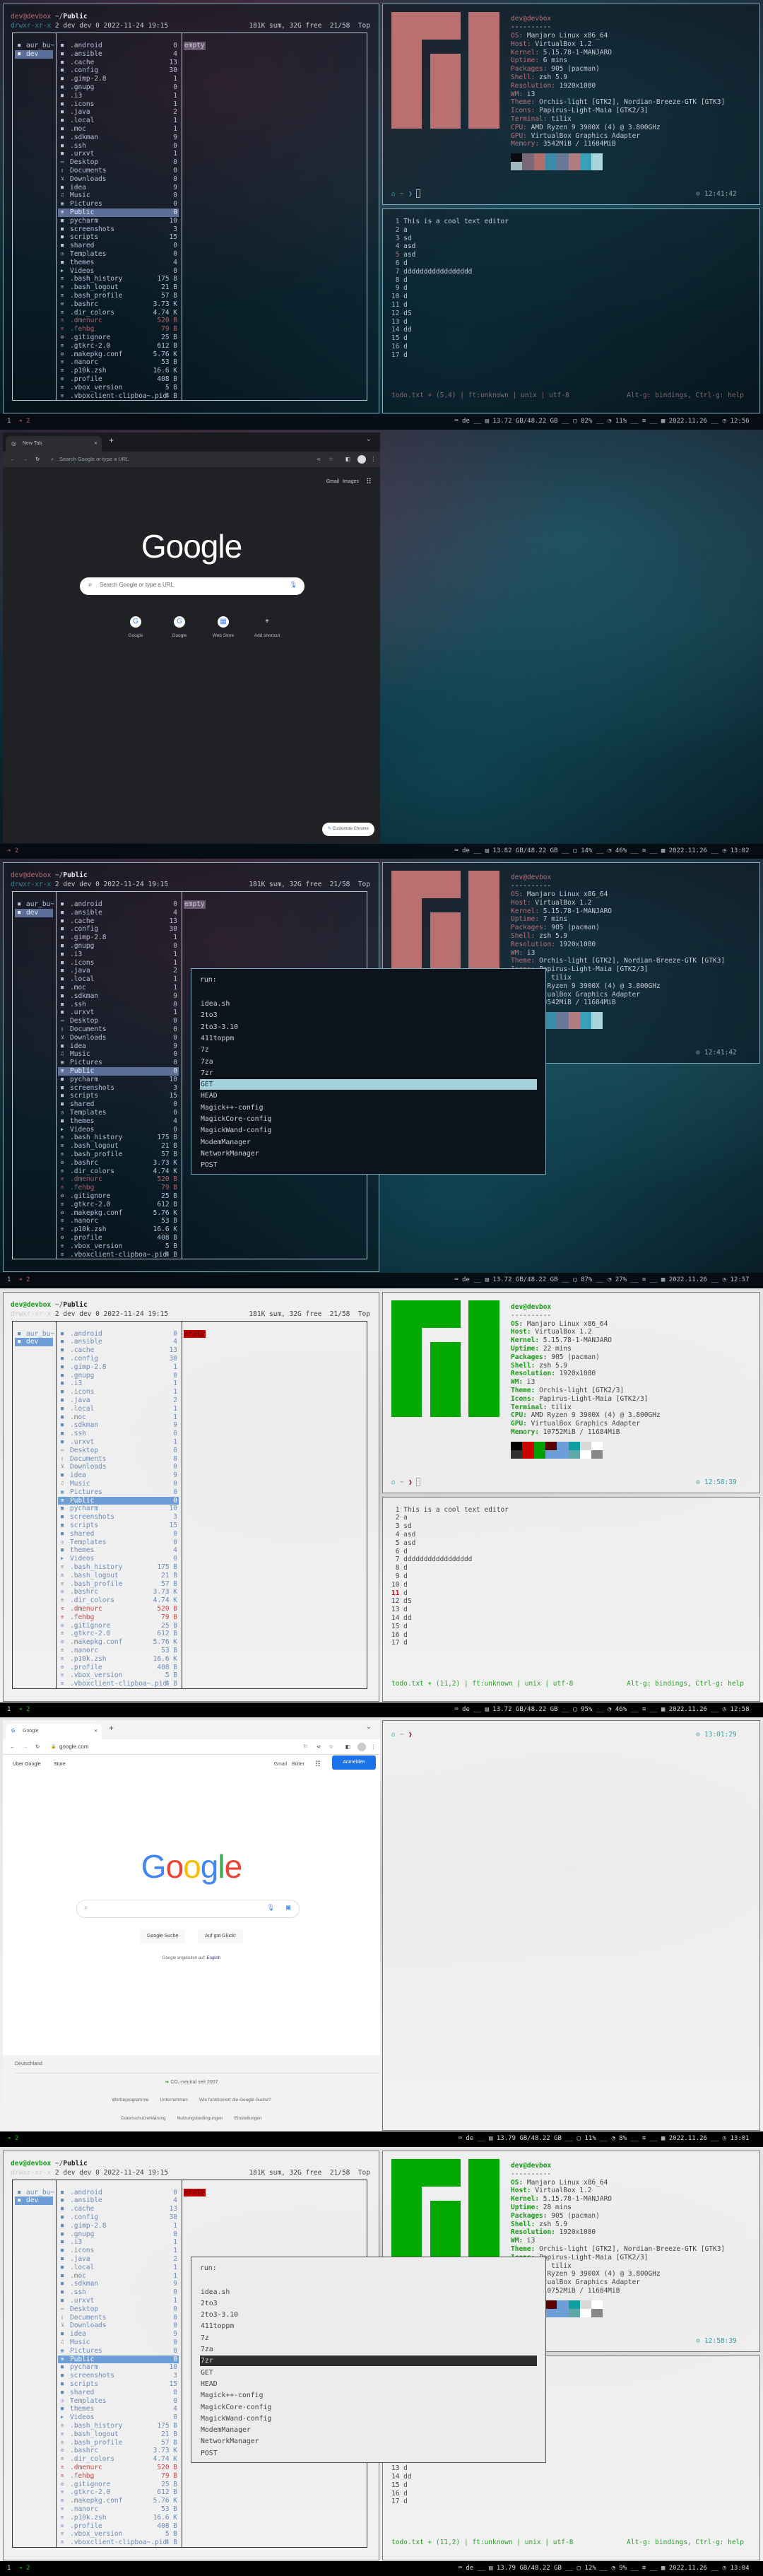 The image size is (763, 2576). Describe the element at coordinates (399, 1518) in the screenshot. I see `editor-line: 2 a` at that location.